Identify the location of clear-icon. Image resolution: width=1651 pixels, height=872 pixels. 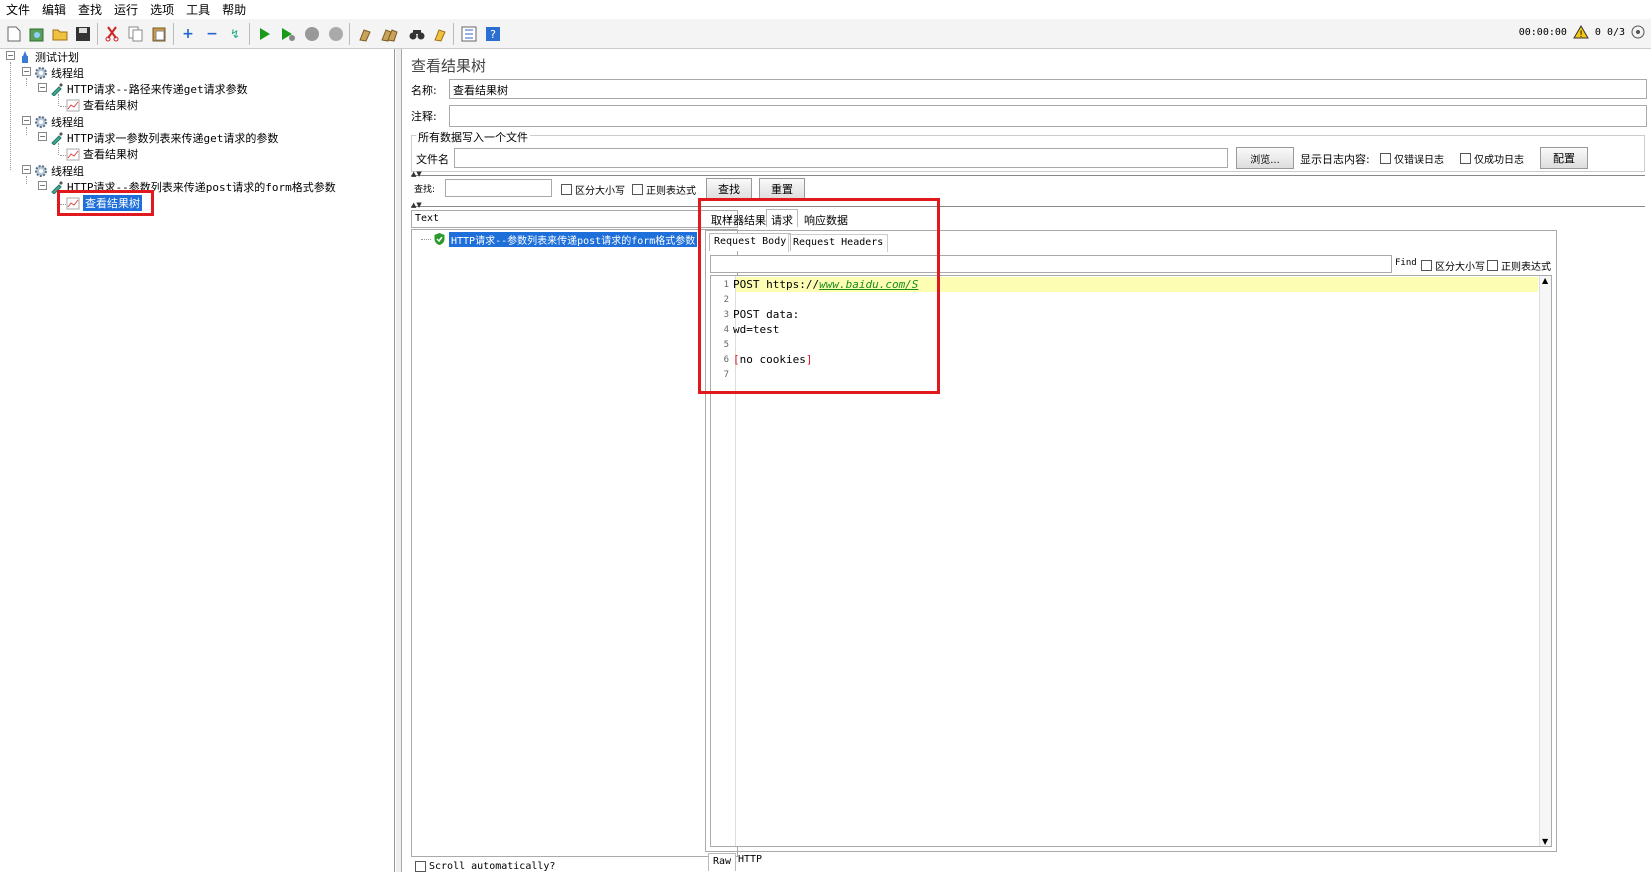
(365, 34).